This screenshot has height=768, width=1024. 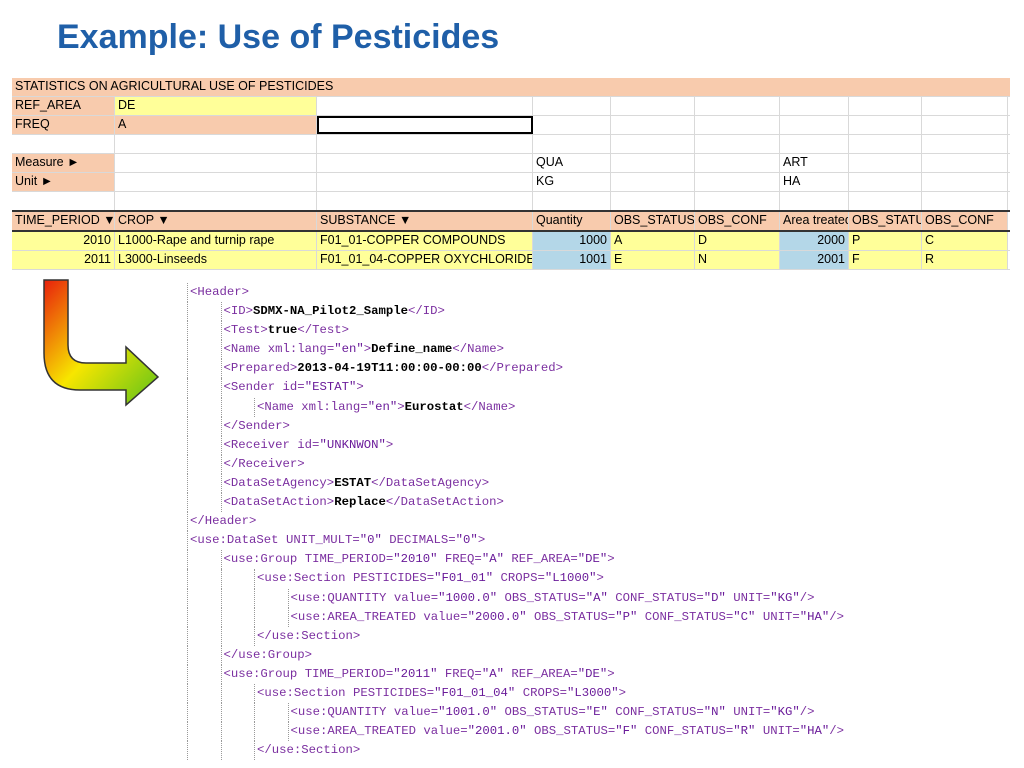 I want to click on freq-value: A, so click(x=216, y=125).